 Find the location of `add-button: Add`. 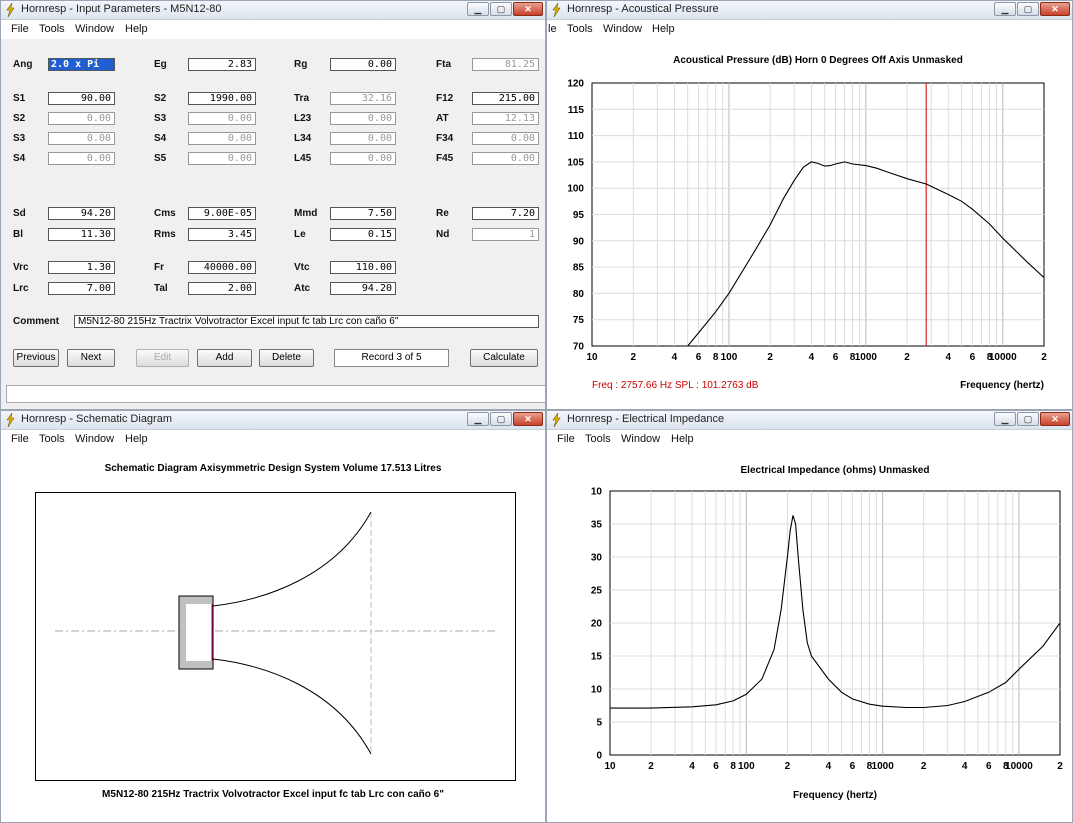

add-button: Add is located at coordinates (224, 358).